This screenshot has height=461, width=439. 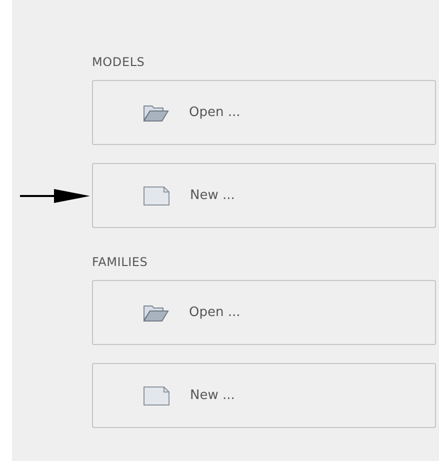 What do you see at coordinates (119, 62) in the screenshot?
I see `section-heading: MODELS` at bounding box center [119, 62].